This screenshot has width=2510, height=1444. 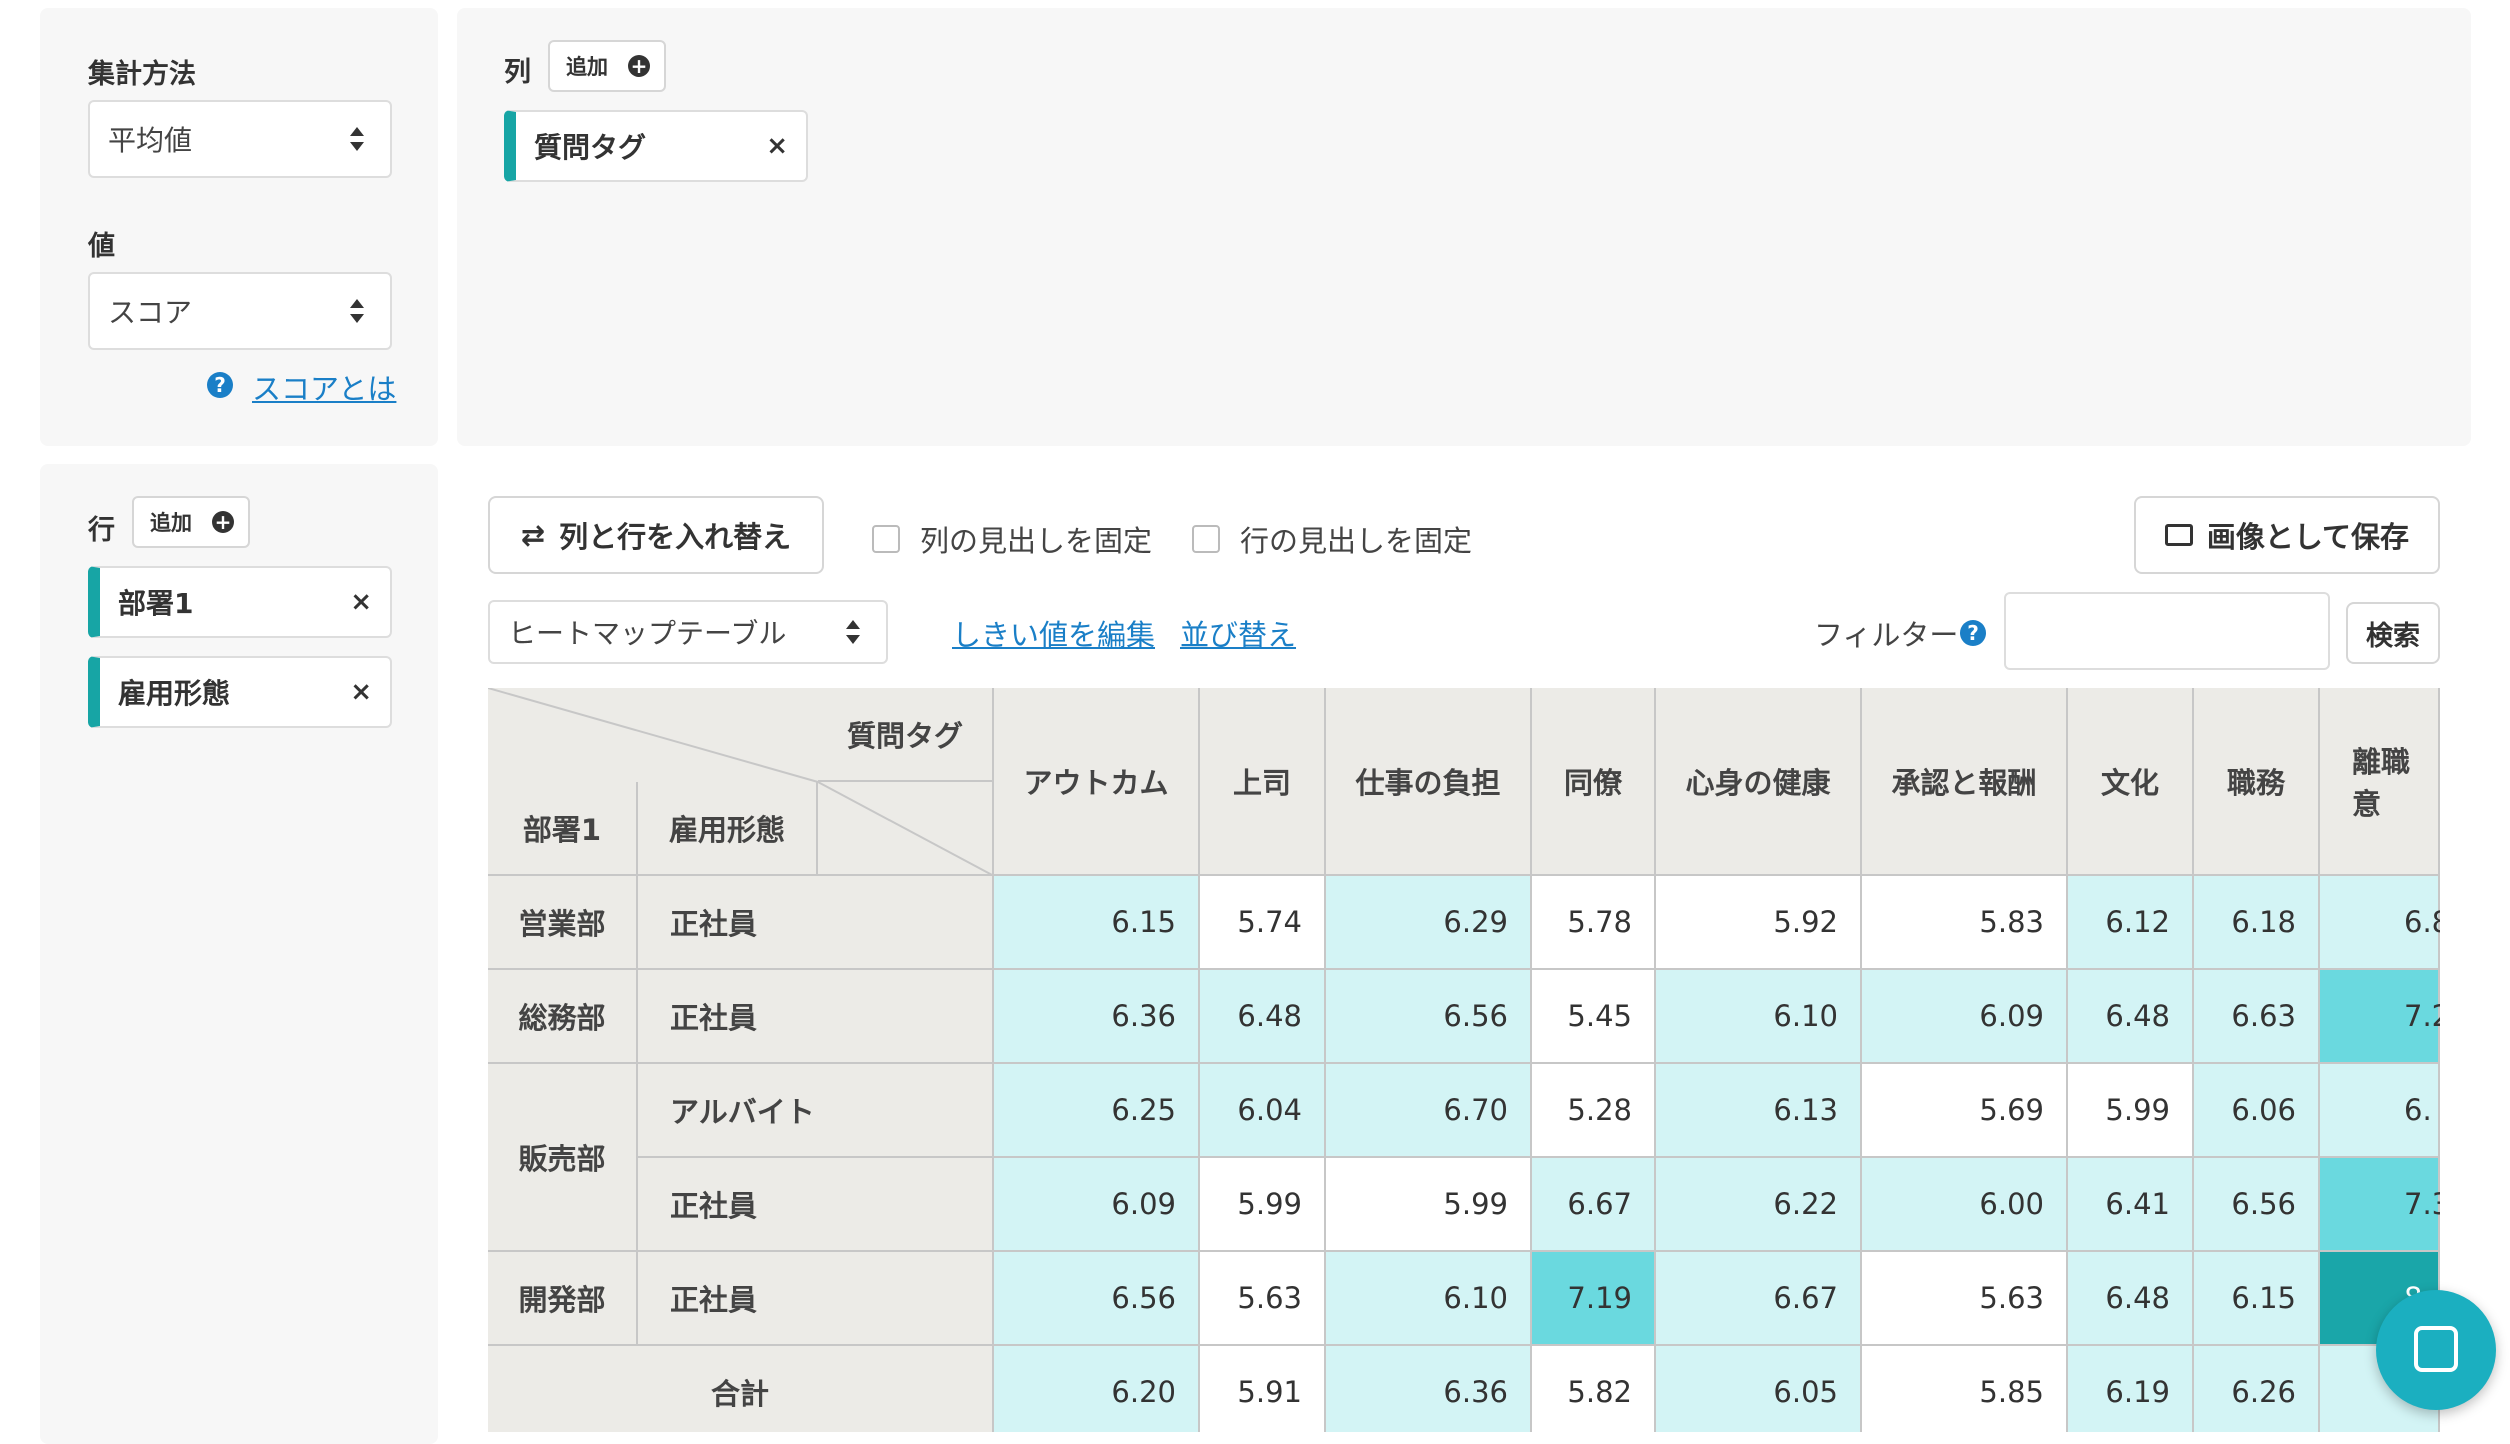 What do you see at coordinates (2257, 1389) in the screenshot?
I see `total-cell: 6.26` at bounding box center [2257, 1389].